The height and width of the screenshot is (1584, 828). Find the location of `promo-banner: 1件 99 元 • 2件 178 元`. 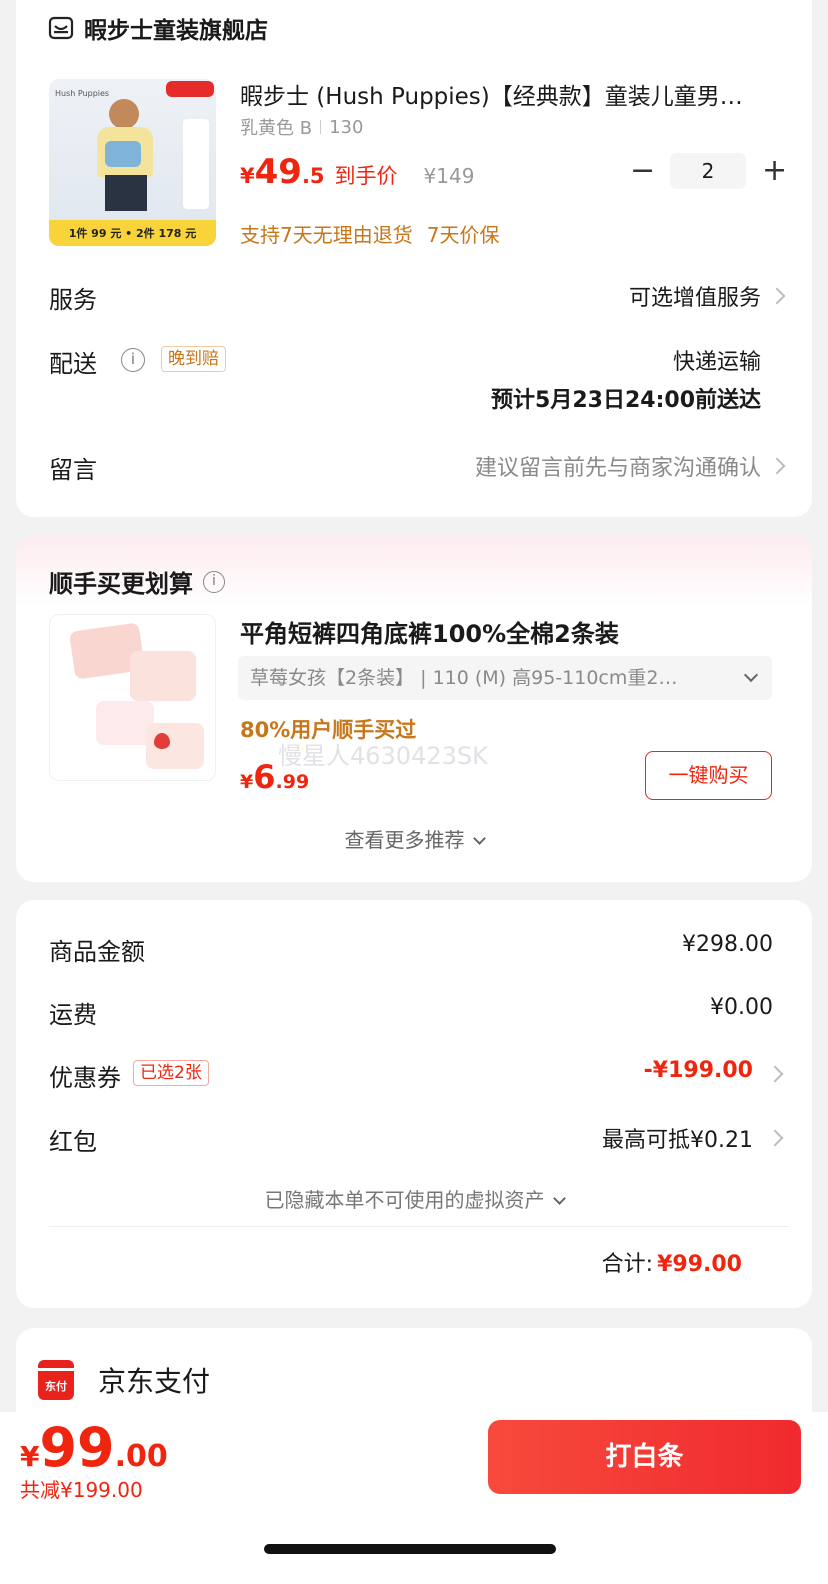

promo-banner: 1件 99 元 • 2件 178 元 is located at coordinates (132, 233).